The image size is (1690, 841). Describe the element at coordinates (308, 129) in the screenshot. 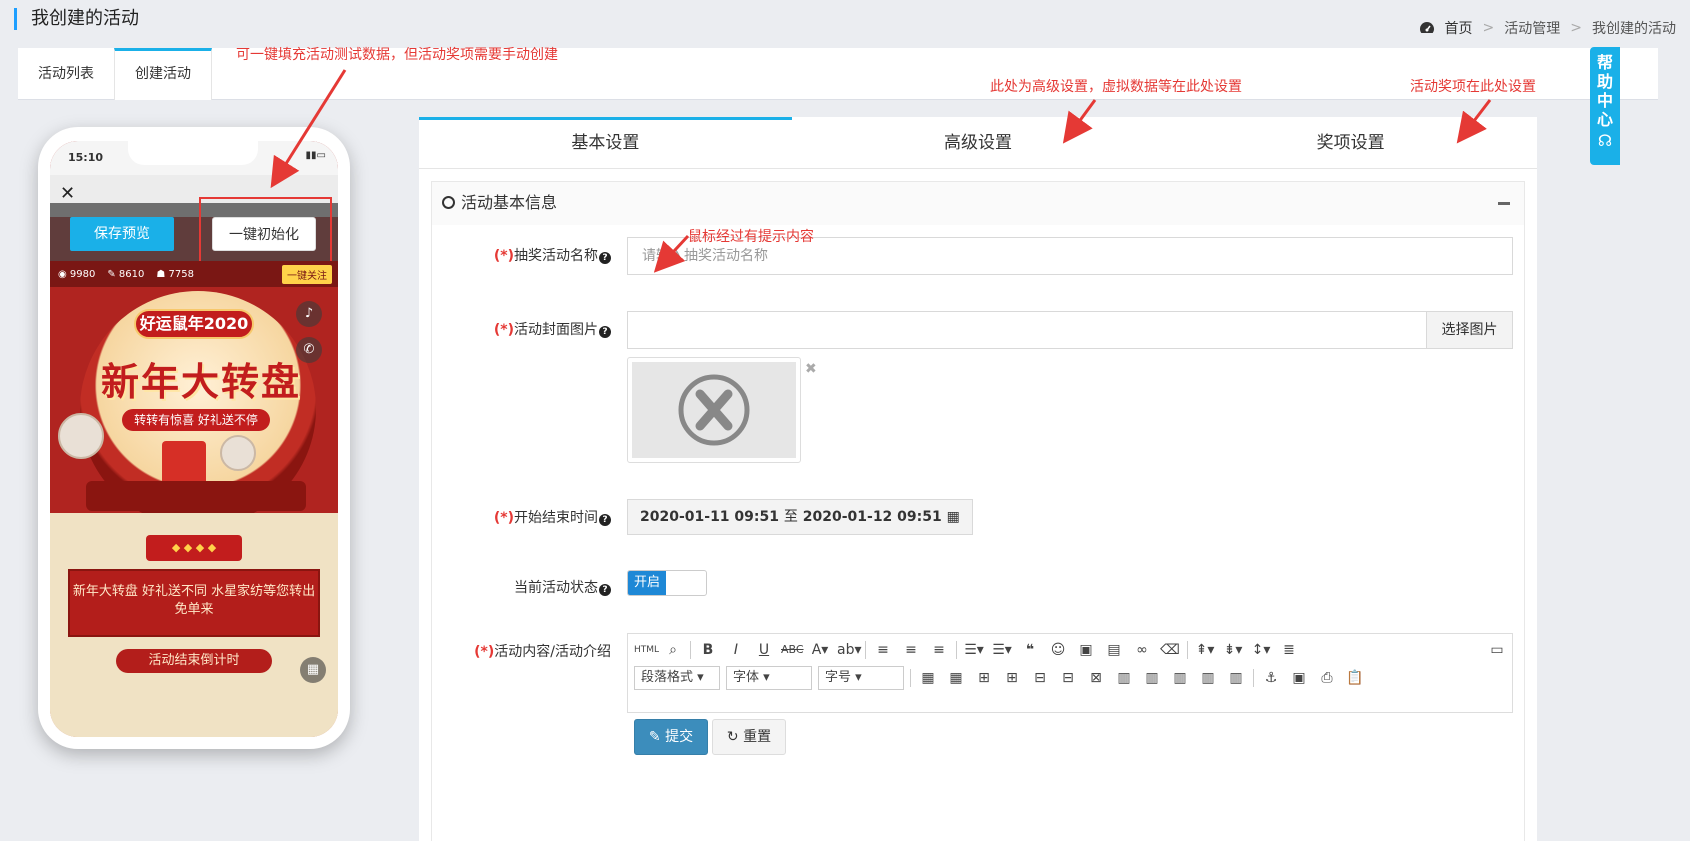

I see `arrow-init` at that location.